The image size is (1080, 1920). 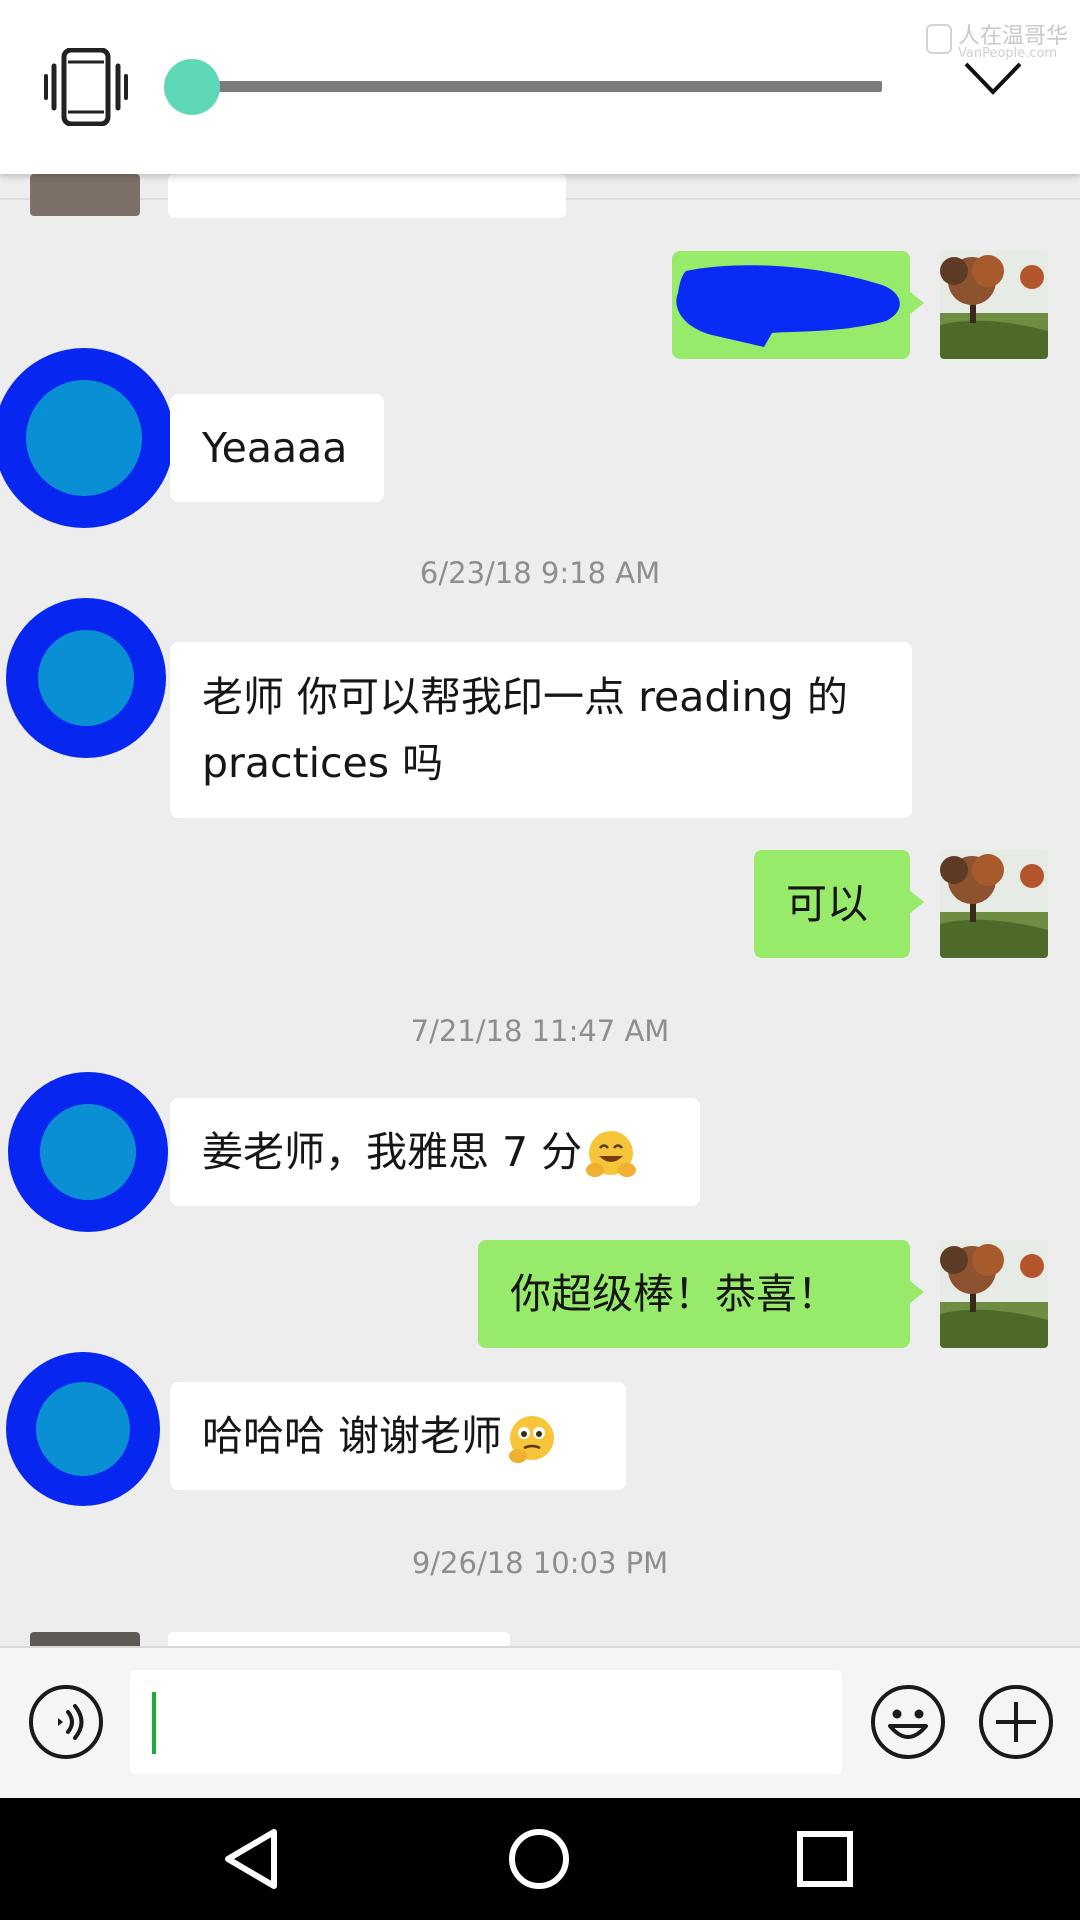 I want to click on message-text: Yeaaaa, so click(x=275, y=448).